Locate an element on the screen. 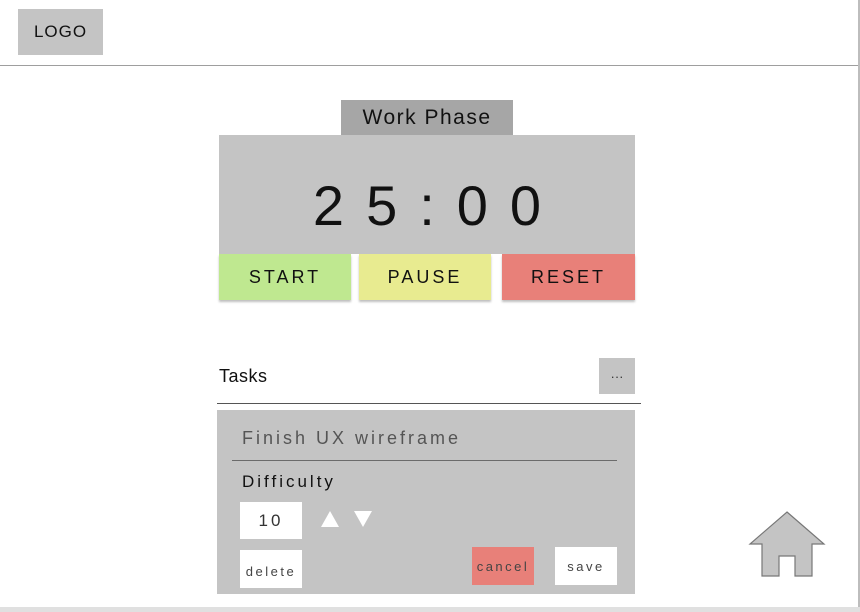 This screenshot has height=612, width=860. pause-button: PAUSE is located at coordinates (425, 277).